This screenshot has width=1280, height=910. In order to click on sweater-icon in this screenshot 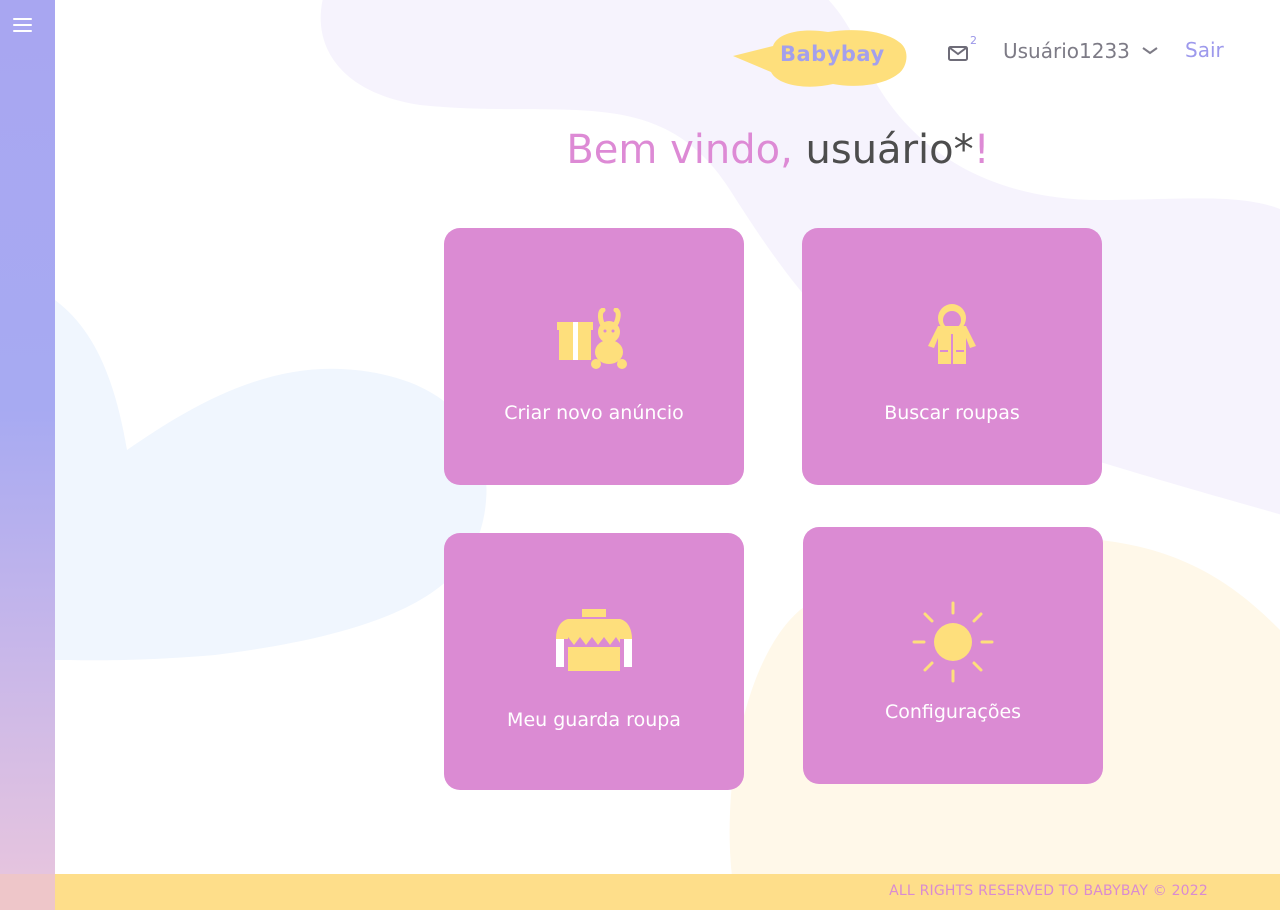, I will do `click(594, 640)`.